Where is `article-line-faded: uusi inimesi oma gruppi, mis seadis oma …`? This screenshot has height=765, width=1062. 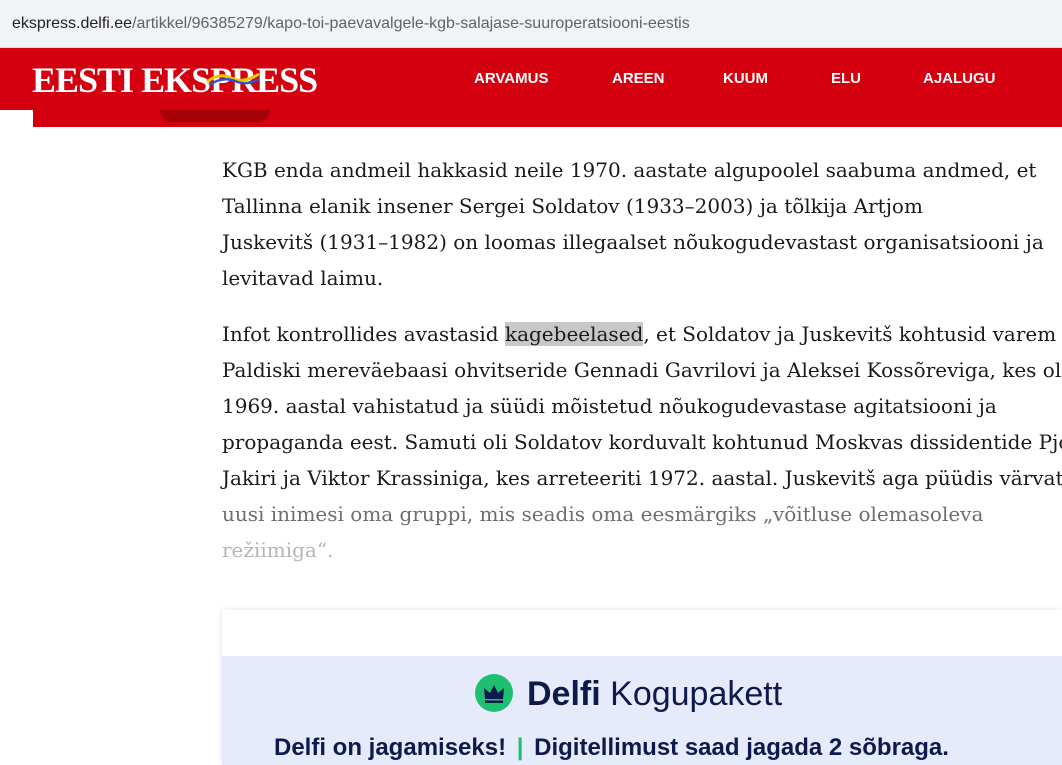 article-line-faded: uusi inimesi oma gruppi, mis seadis oma … is located at coordinates (603, 514).